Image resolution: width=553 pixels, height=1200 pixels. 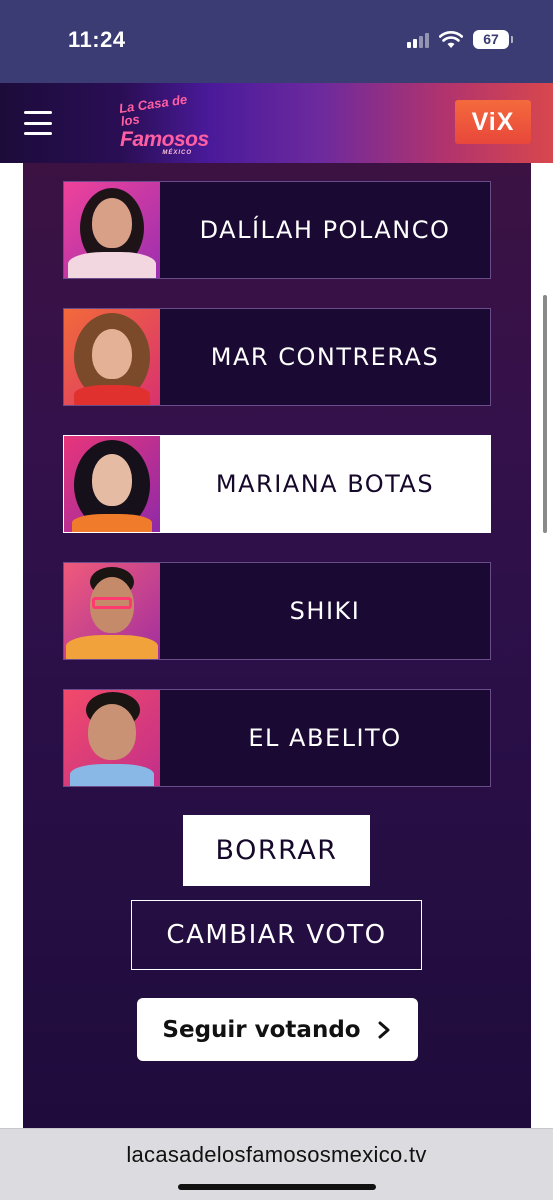 What do you see at coordinates (325, 484) in the screenshot?
I see `candidate-name: MARIANA BOTAS` at bounding box center [325, 484].